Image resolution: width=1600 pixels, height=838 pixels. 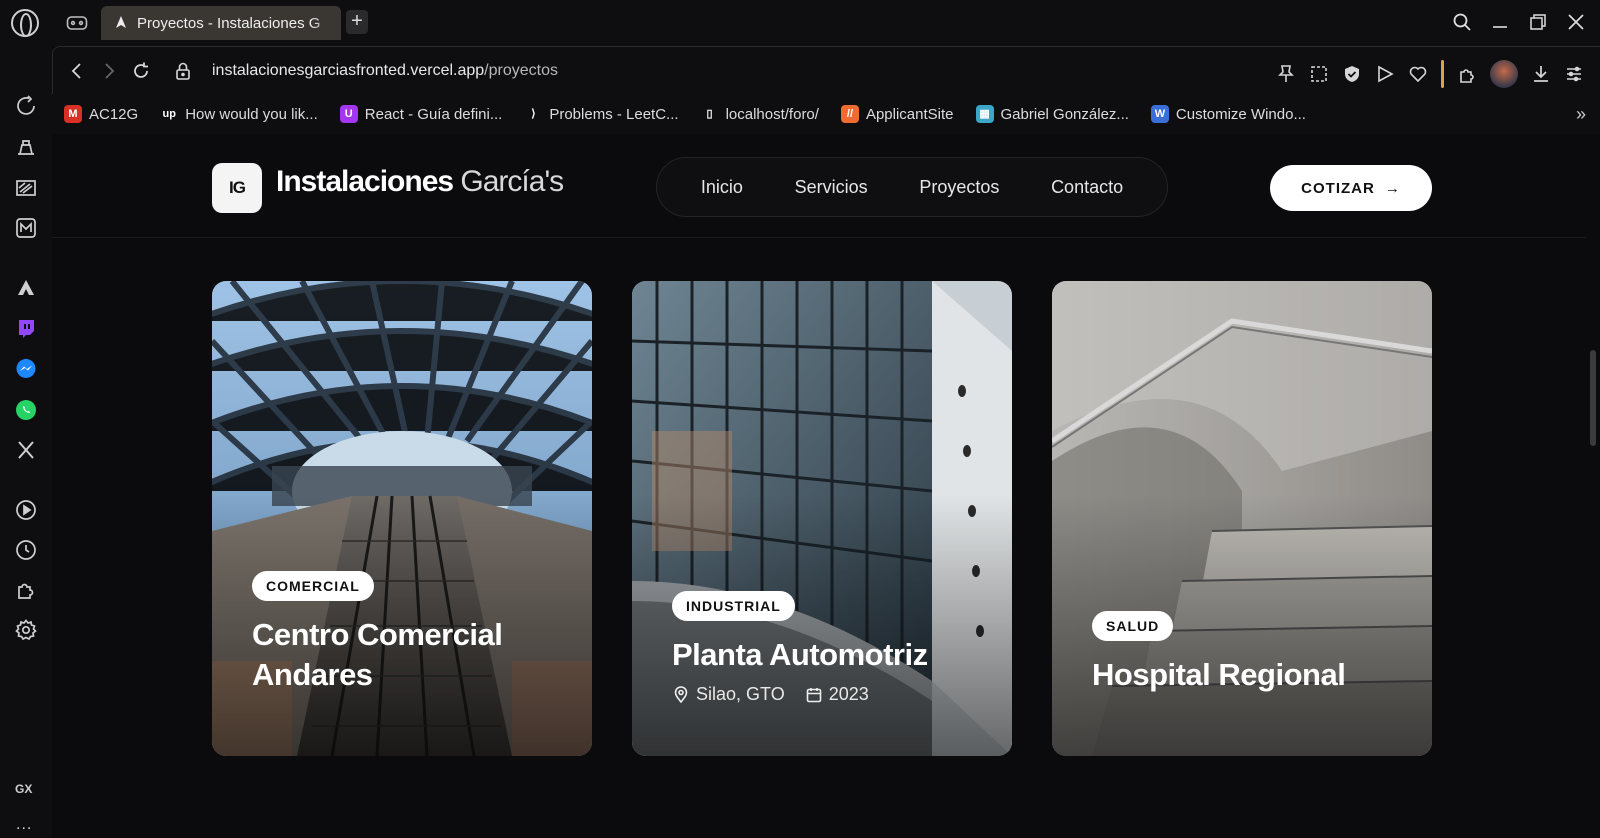 I want to click on project-year: 2023, so click(x=848, y=694).